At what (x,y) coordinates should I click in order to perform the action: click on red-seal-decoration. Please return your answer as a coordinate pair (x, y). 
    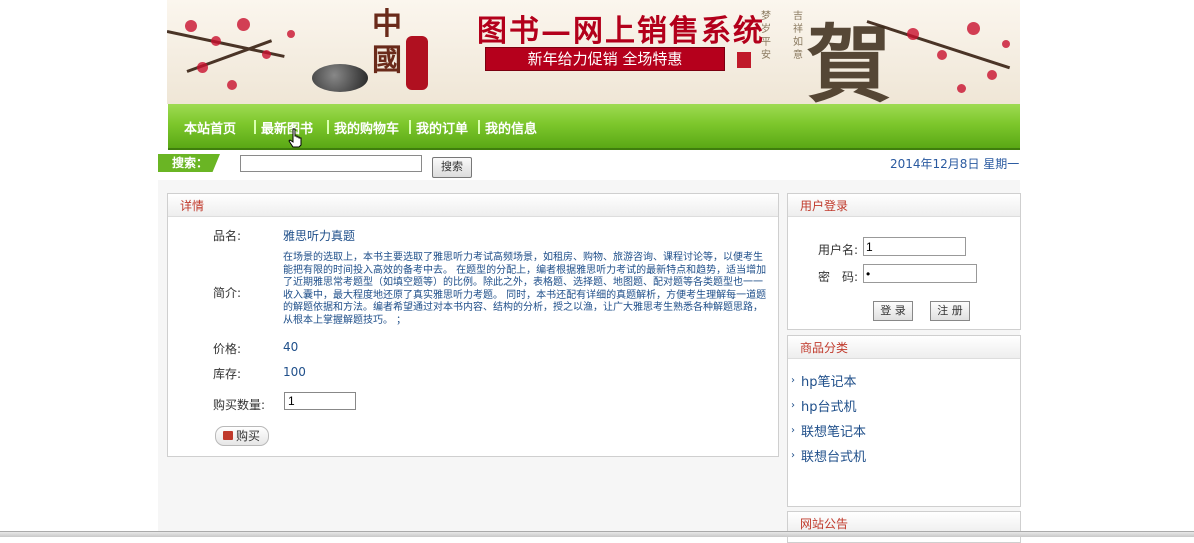
    Looking at the image, I should click on (417, 63).